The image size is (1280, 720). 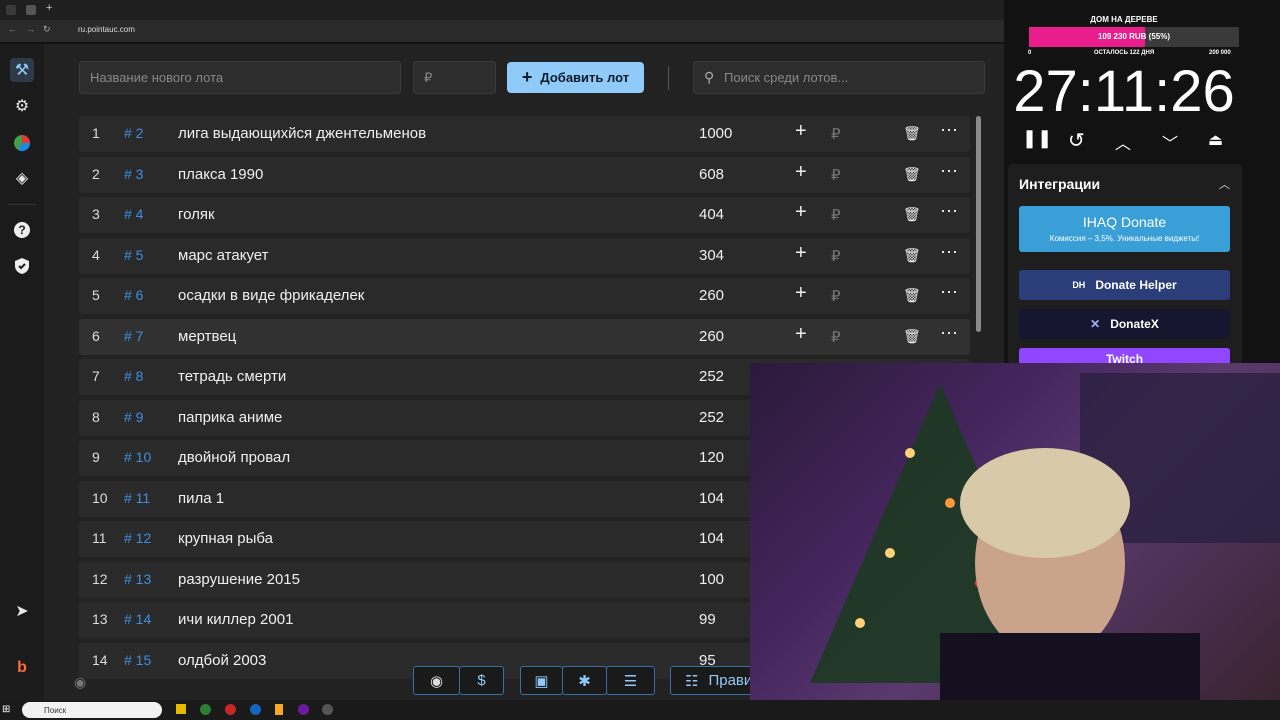 What do you see at coordinates (711, 255) in the screenshot?
I see `lot-amount: 304` at bounding box center [711, 255].